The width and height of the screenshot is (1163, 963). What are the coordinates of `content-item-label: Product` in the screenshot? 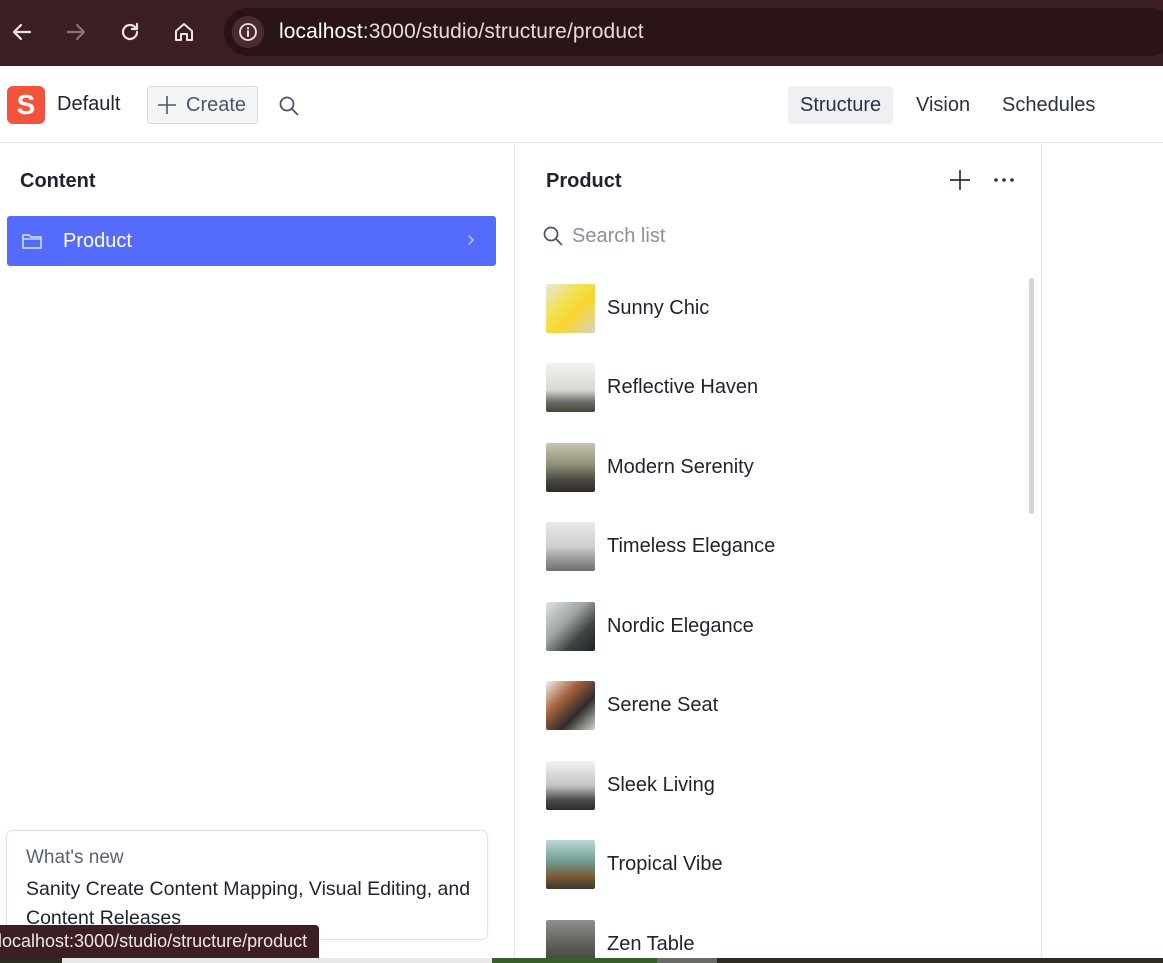 It's located at (97, 241).